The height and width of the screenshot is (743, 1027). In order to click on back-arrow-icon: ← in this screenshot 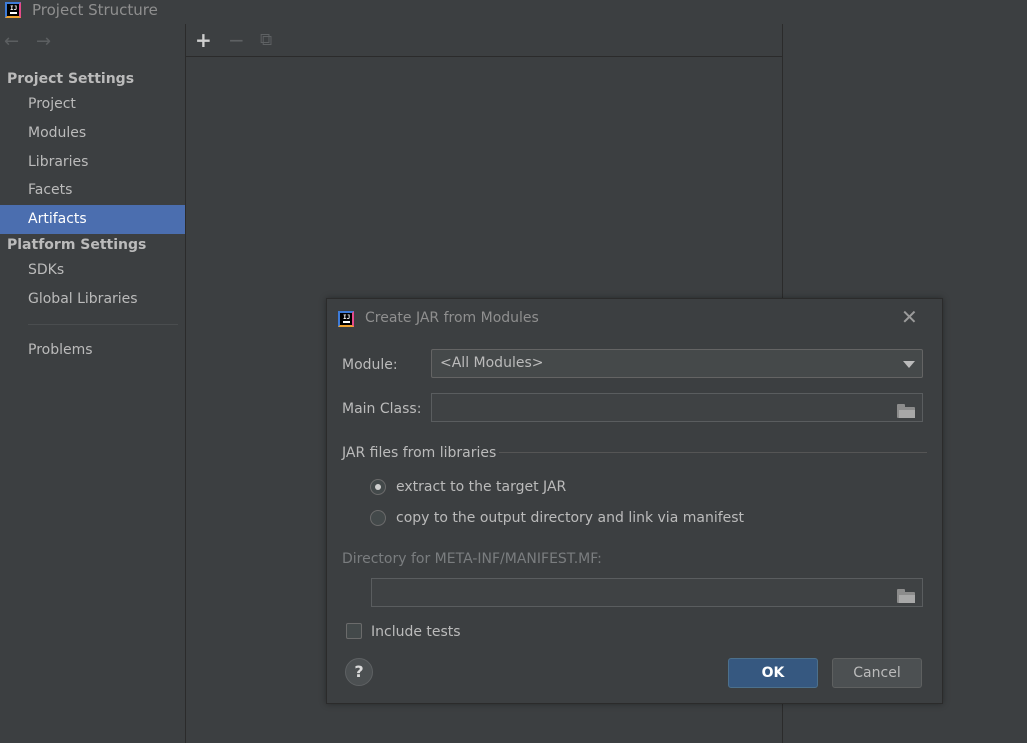, I will do `click(11, 42)`.